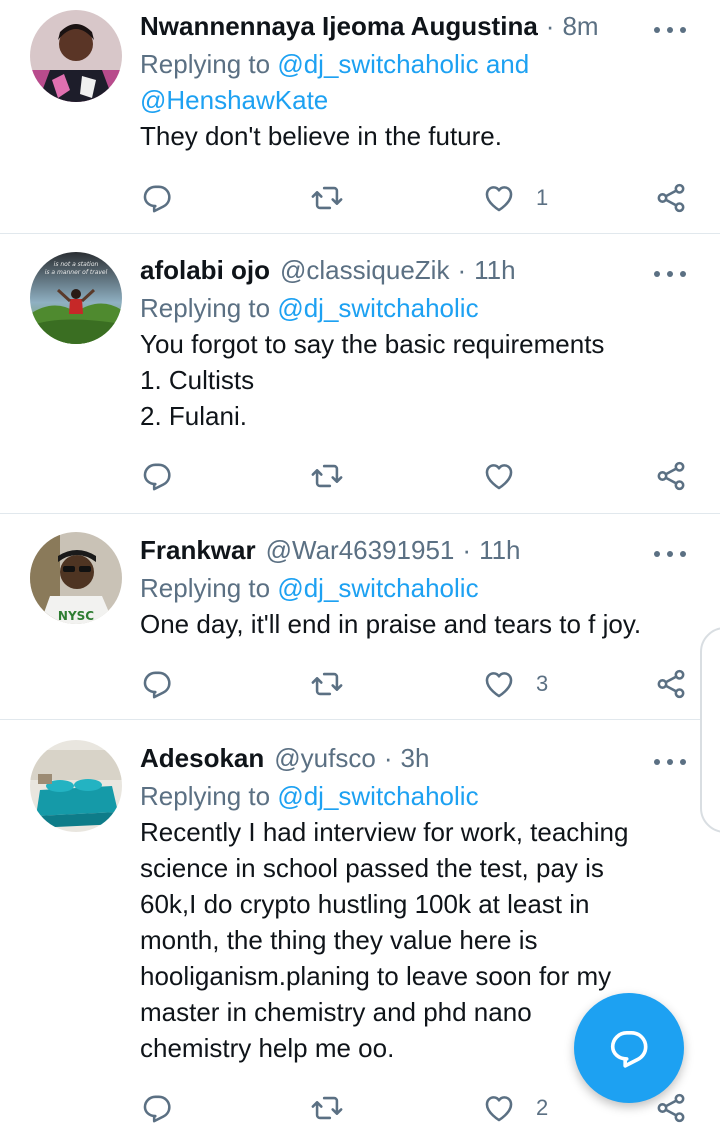 The image size is (720, 1137). Describe the element at coordinates (360, 550) in the screenshot. I see `author-handle: @War46391951` at that location.